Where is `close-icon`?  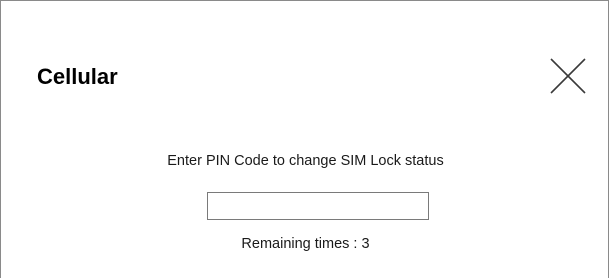 close-icon is located at coordinates (568, 76).